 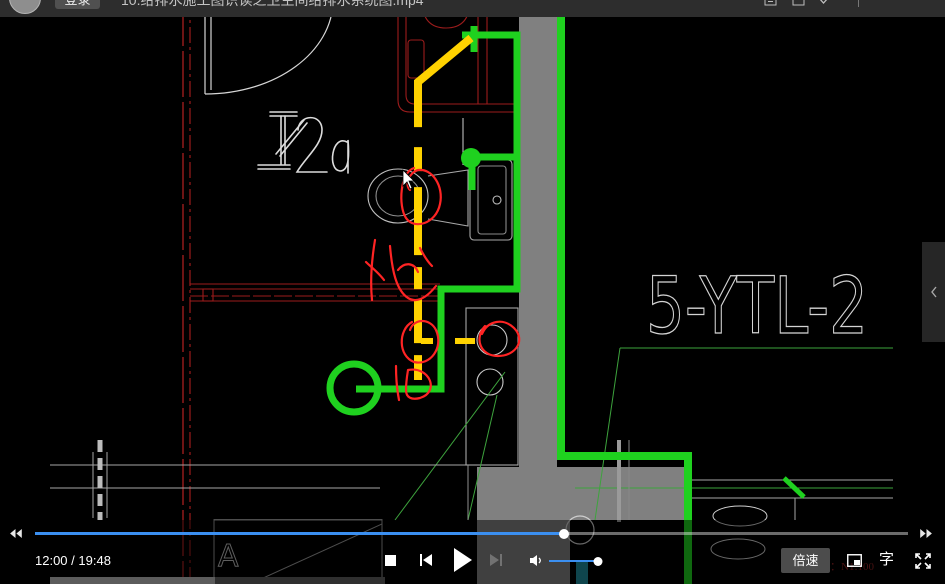 I want to click on picture-in-picture-icon, so click(x=854, y=560).